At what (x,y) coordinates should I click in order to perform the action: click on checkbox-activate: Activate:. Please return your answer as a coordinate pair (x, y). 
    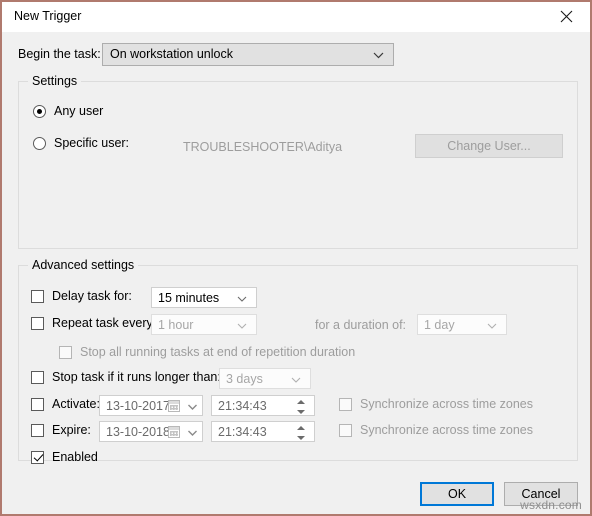
    Looking at the image, I should click on (65, 404).